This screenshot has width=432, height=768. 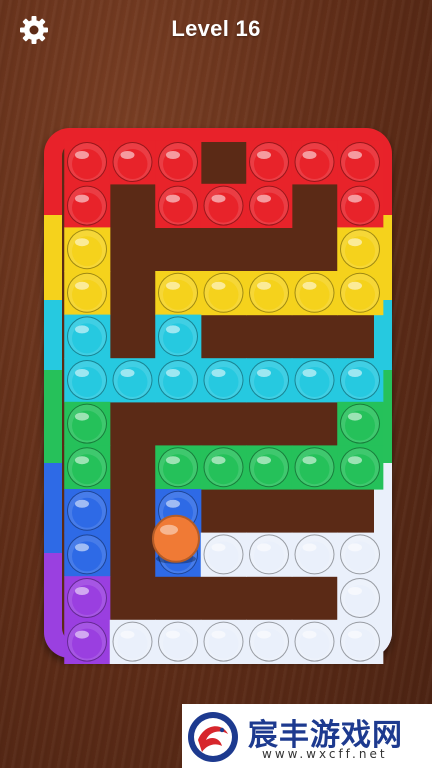 What do you see at coordinates (176, 539) in the screenshot?
I see `player-ball` at bounding box center [176, 539].